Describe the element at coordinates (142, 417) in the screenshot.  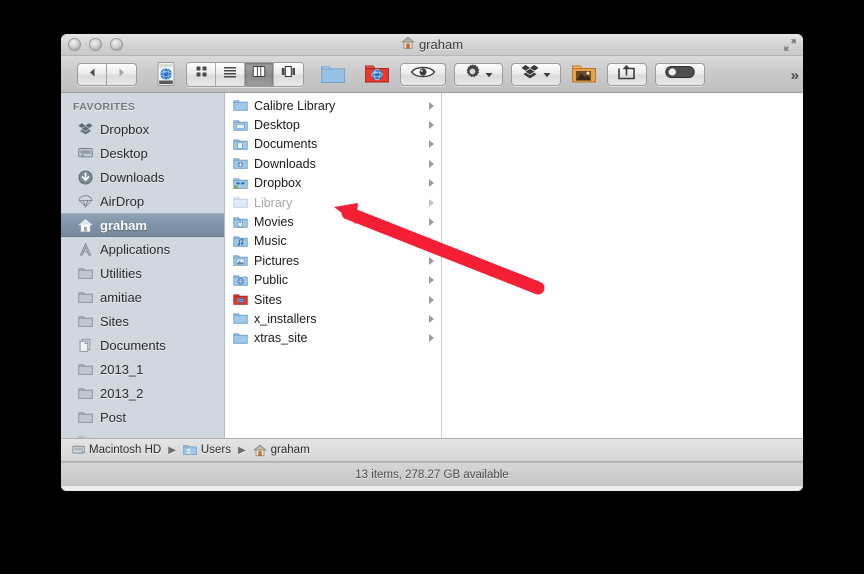
I see `sidebar-item-post: Post` at that location.